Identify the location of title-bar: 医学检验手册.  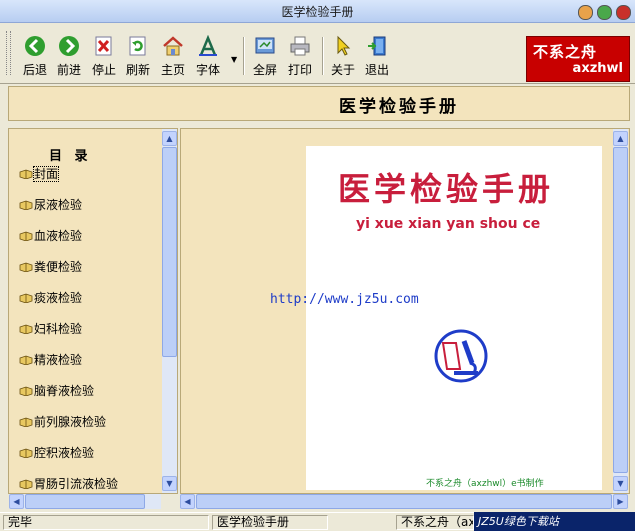
(317, 11).